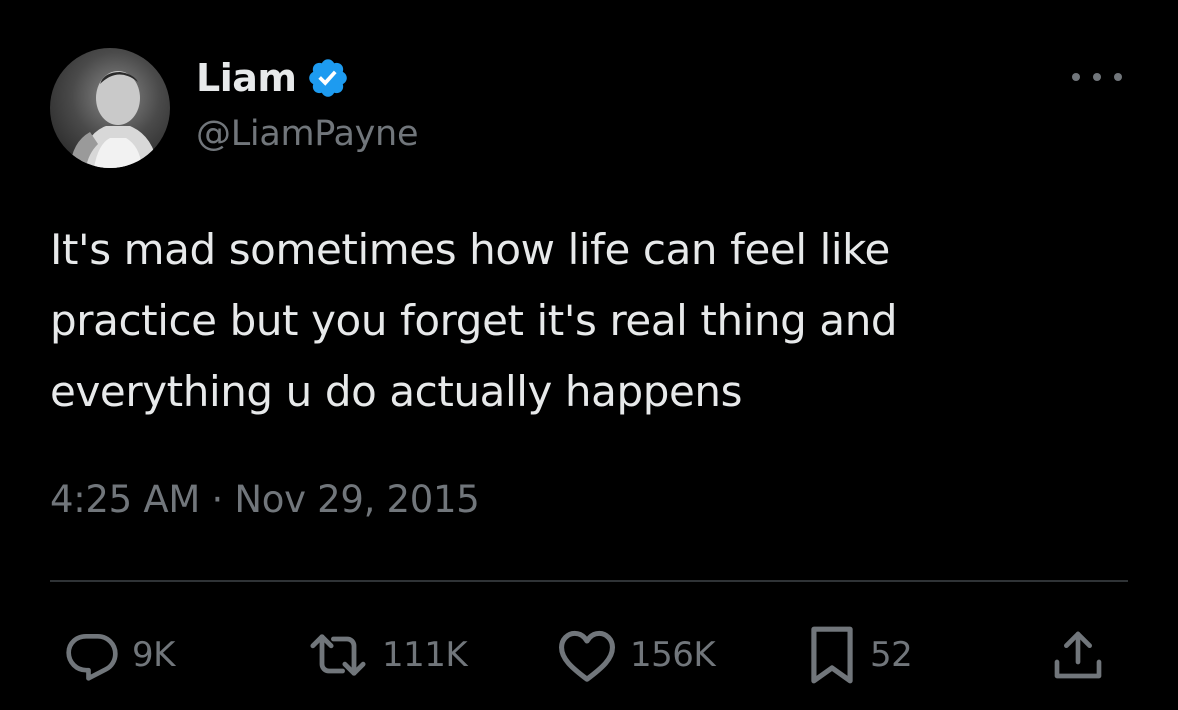 Image resolution: width=1178 pixels, height=710 pixels. What do you see at coordinates (832, 655) in the screenshot?
I see `bookmark-icon` at bounding box center [832, 655].